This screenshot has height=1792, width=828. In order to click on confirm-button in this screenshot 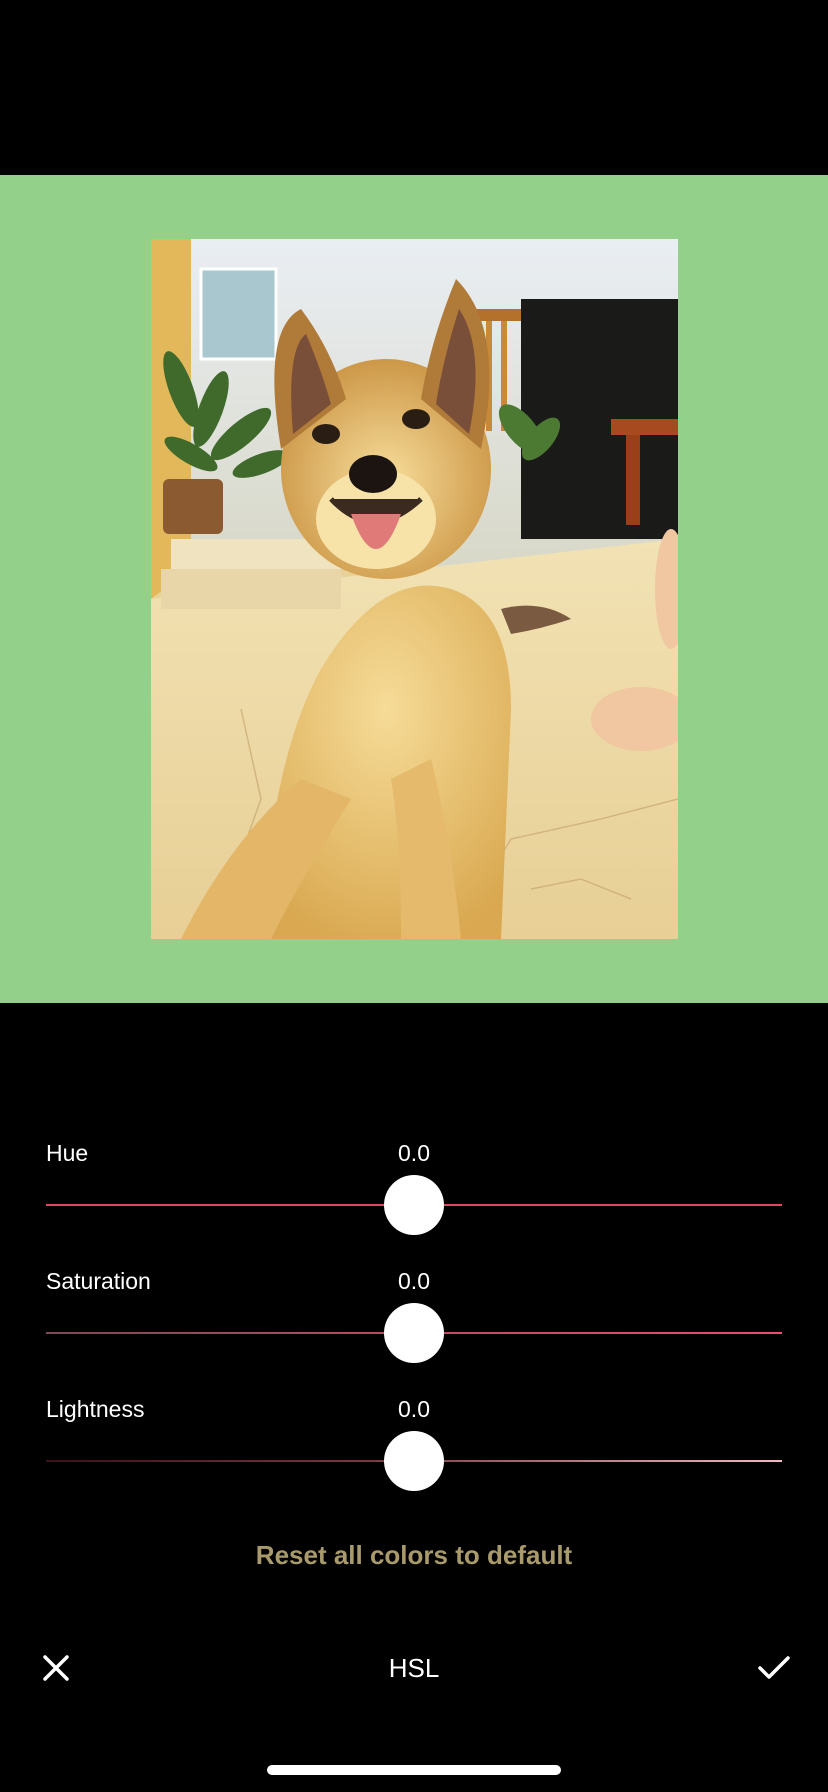, I will do `click(774, 1668)`.